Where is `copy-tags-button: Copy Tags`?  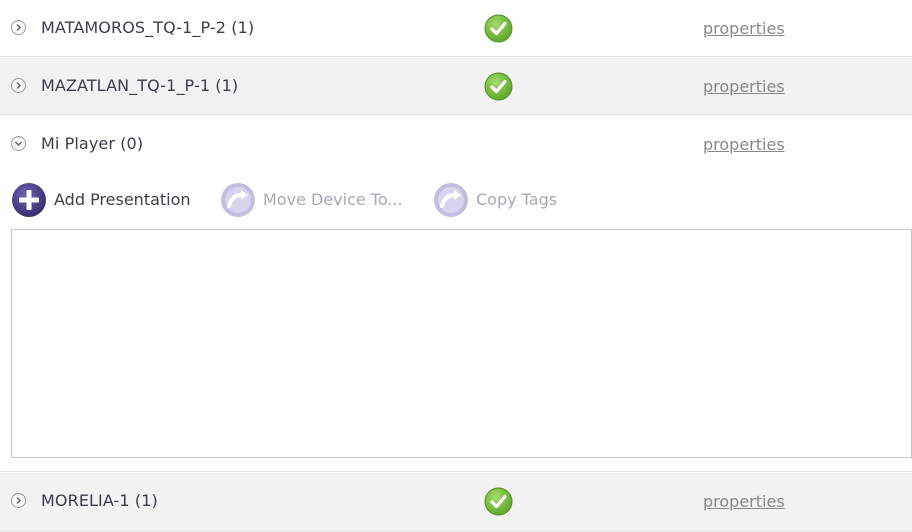
copy-tags-button: Copy Tags is located at coordinates (503, 200).